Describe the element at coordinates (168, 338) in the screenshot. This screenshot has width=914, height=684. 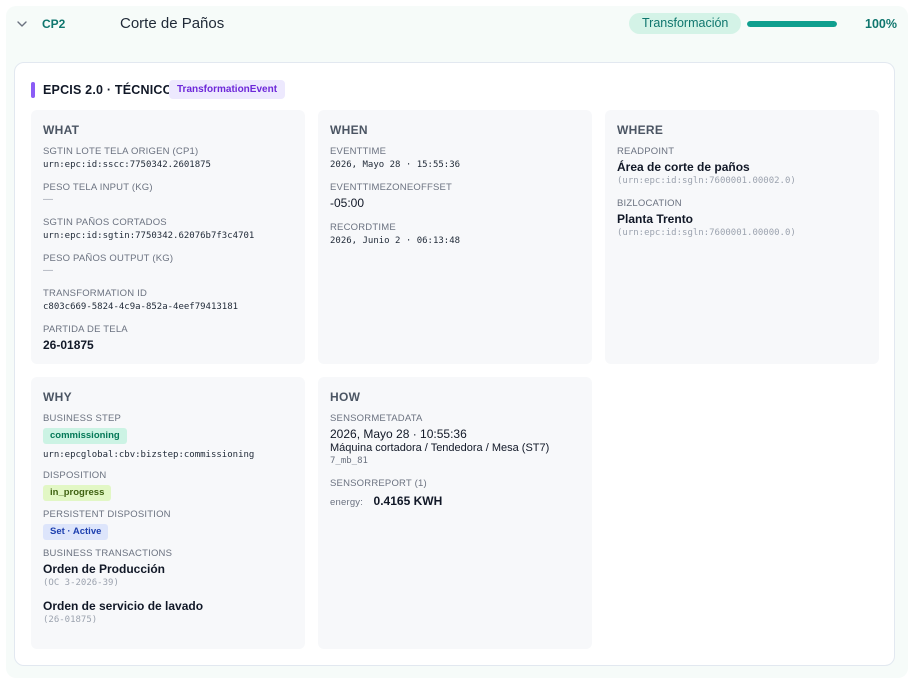
I see `what-field: PARTIDA DE TELA 26-01875` at that location.